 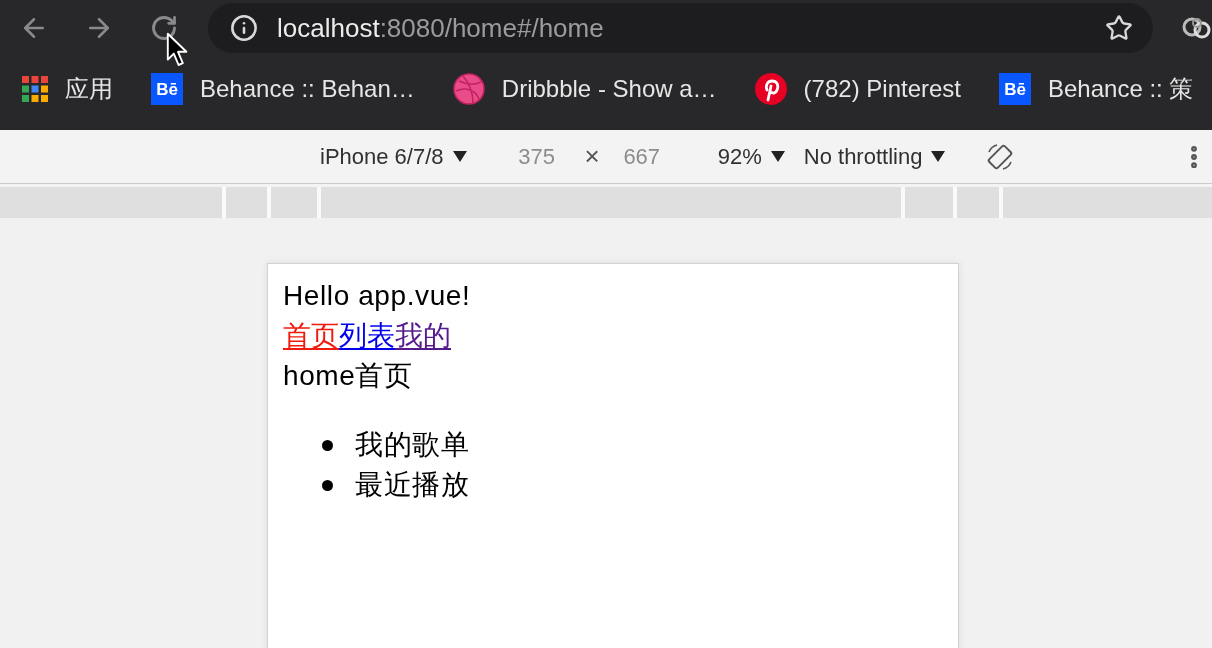 What do you see at coordinates (244, 28) in the screenshot?
I see `info-icon` at bounding box center [244, 28].